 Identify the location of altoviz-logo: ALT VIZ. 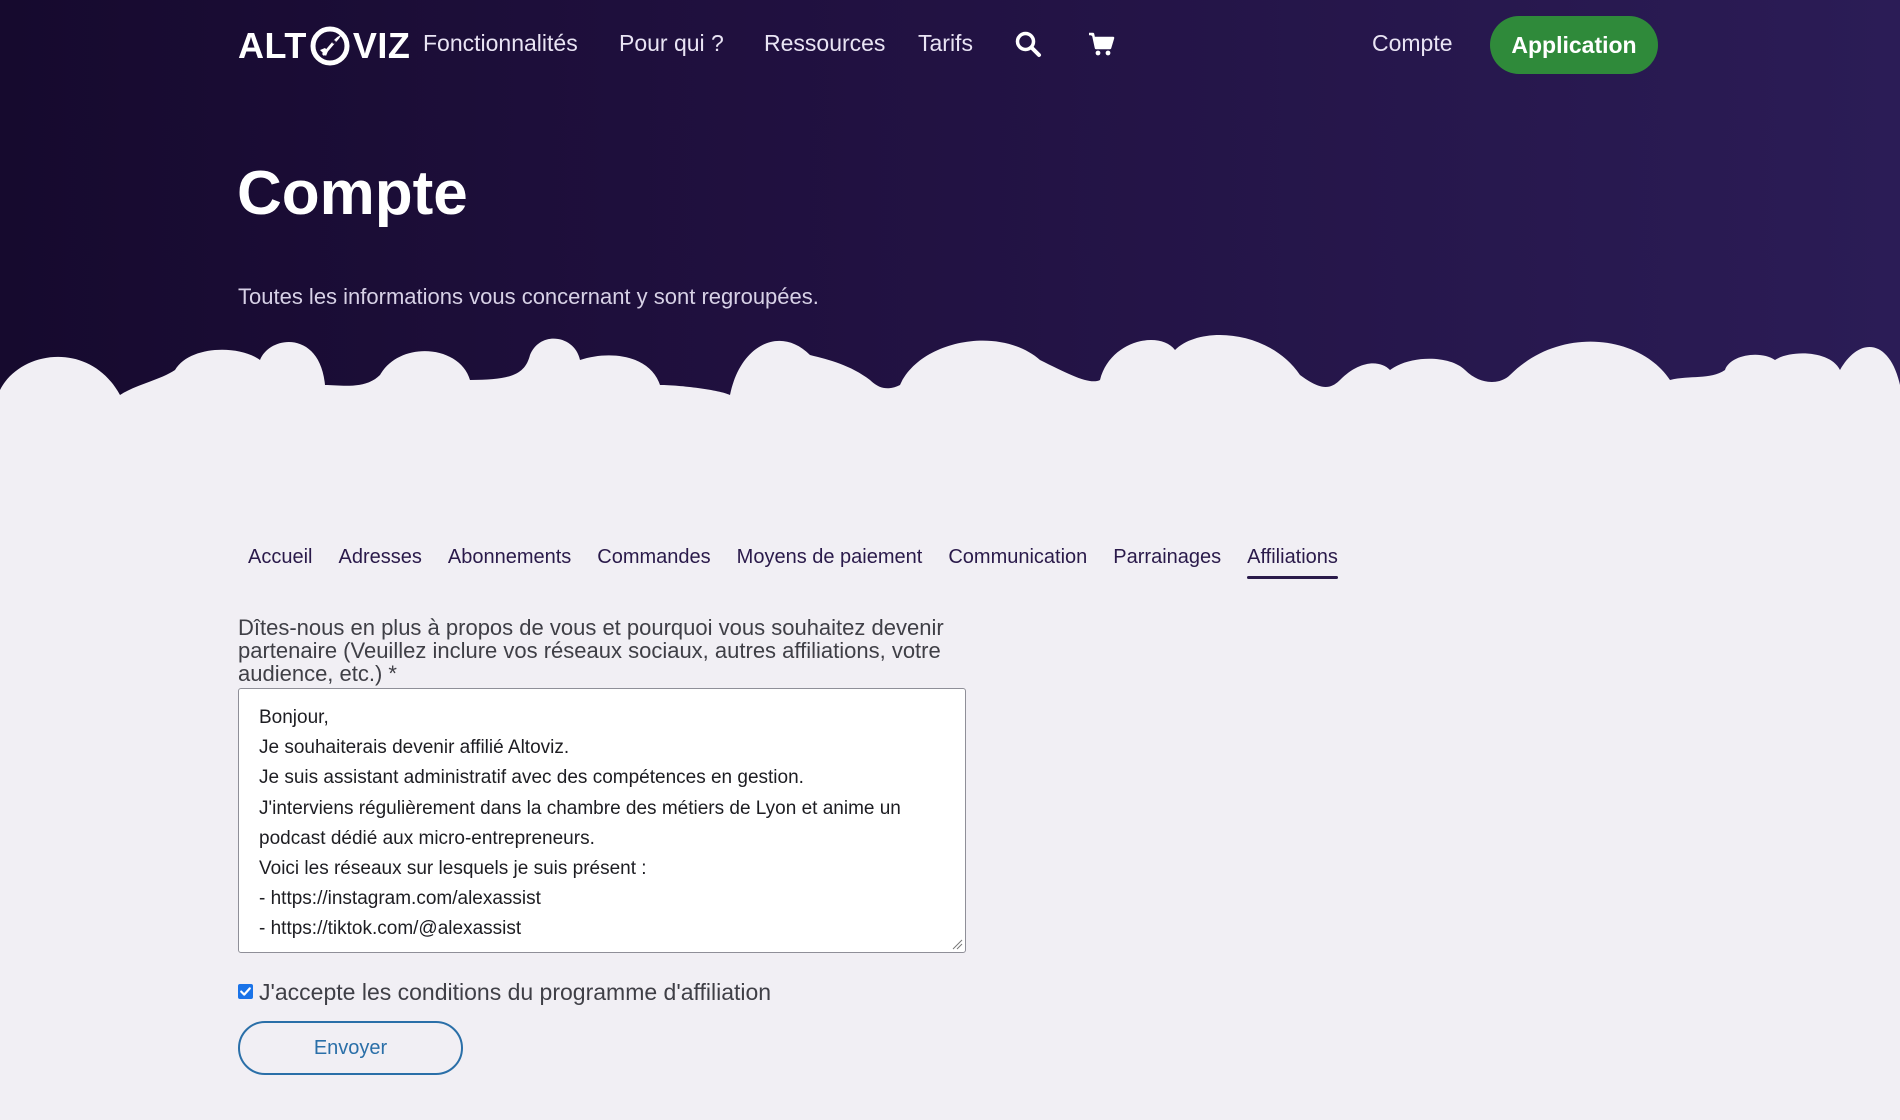
(324, 46).